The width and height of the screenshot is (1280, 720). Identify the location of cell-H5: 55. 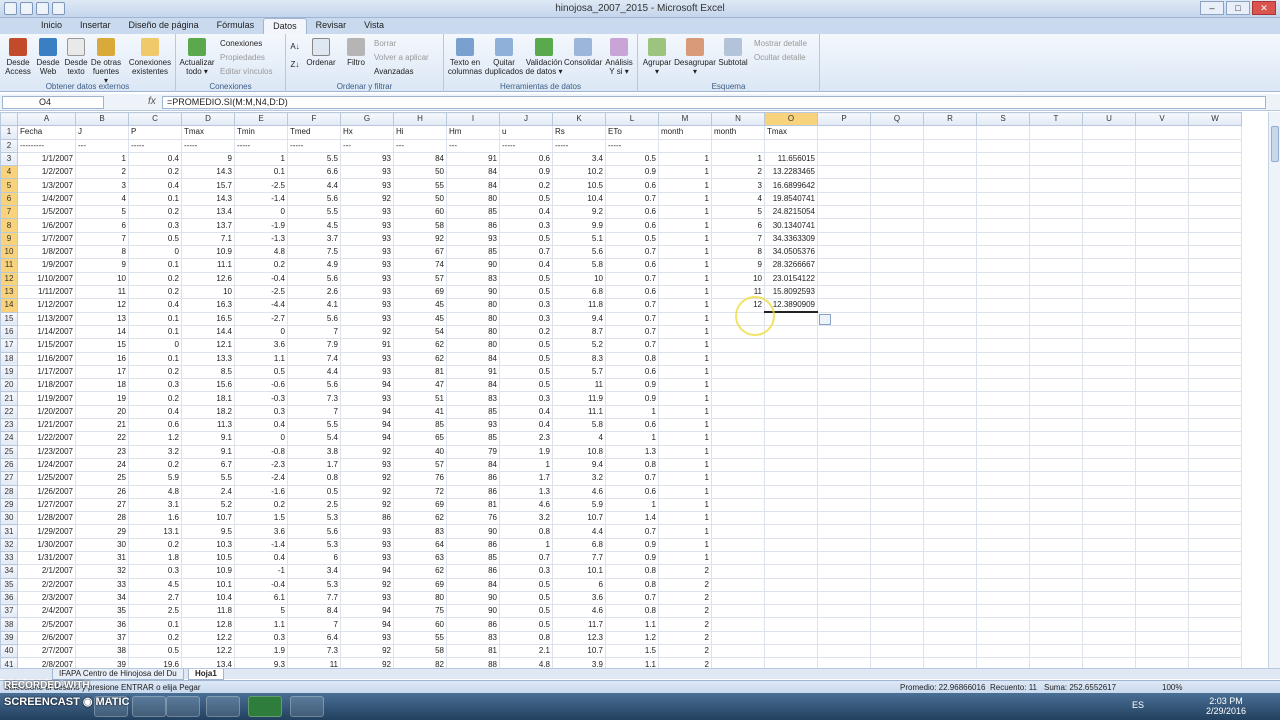
(420, 185).